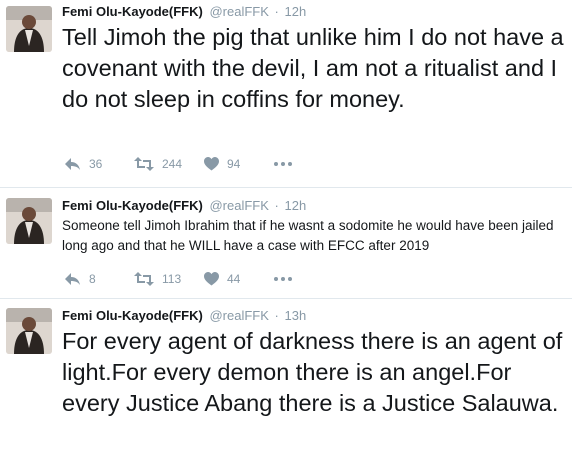 The width and height of the screenshot is (572, 450). Describe the element at coordinates (234, 279) in the screenshot. I see `like-count: 44` at that location.